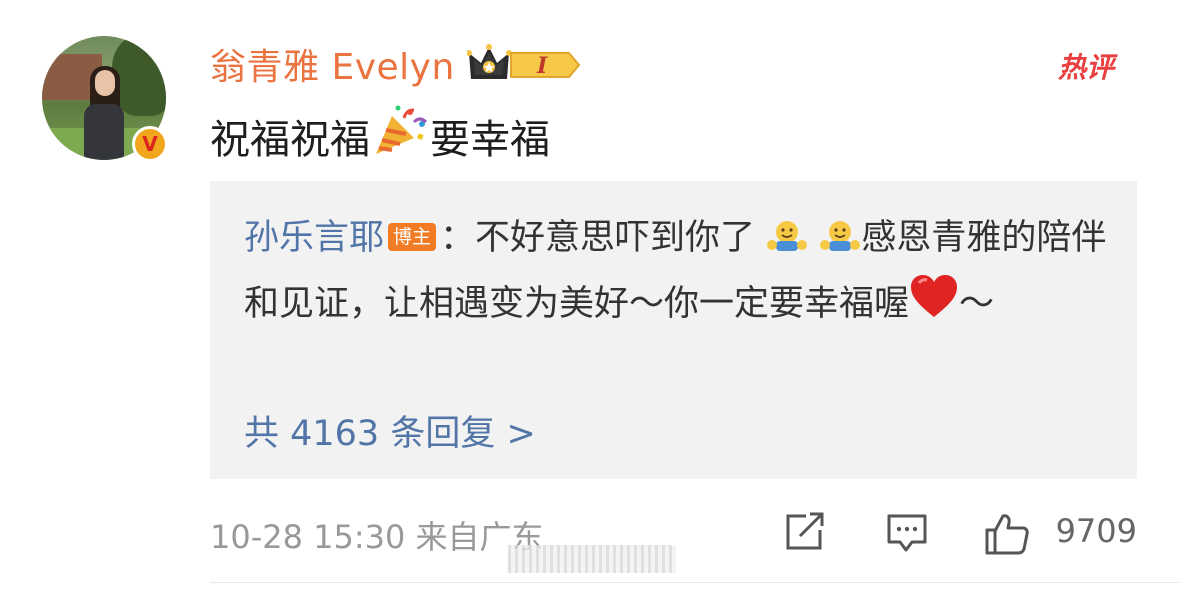  I want to click on view-all-replies-link: 共 4163 条回复 >, so click(390, 430).